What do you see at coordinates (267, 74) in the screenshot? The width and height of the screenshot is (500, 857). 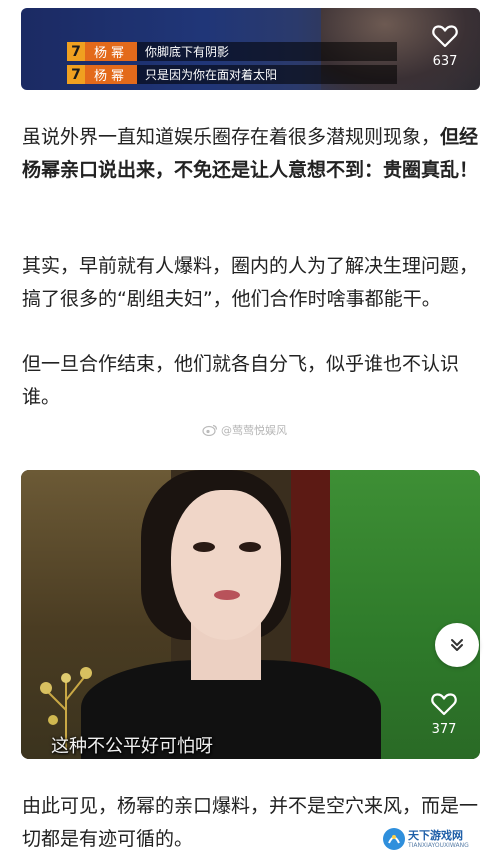 I see `subtitle-text: 只是因为你在面对着太阳` at bounding box center [267, 74].